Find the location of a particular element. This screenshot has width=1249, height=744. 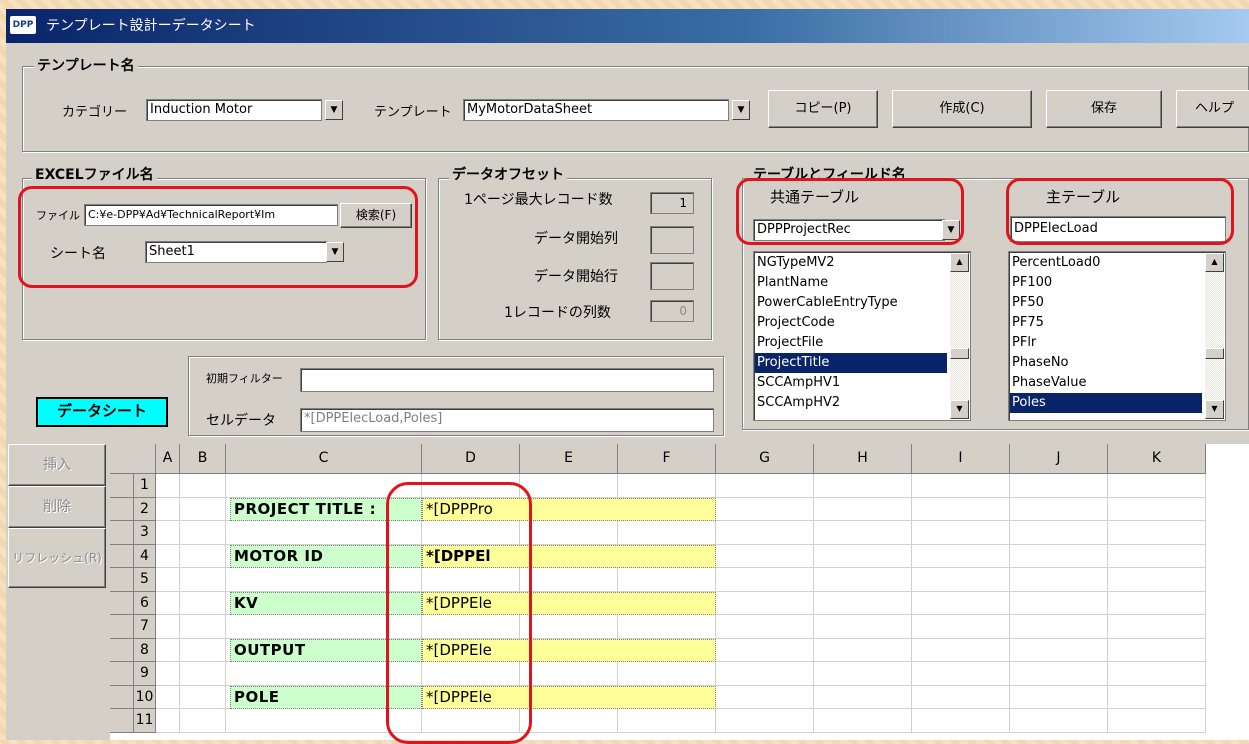

refresh-button: リフレッシュ(R) is located at coordinates (57, 558).